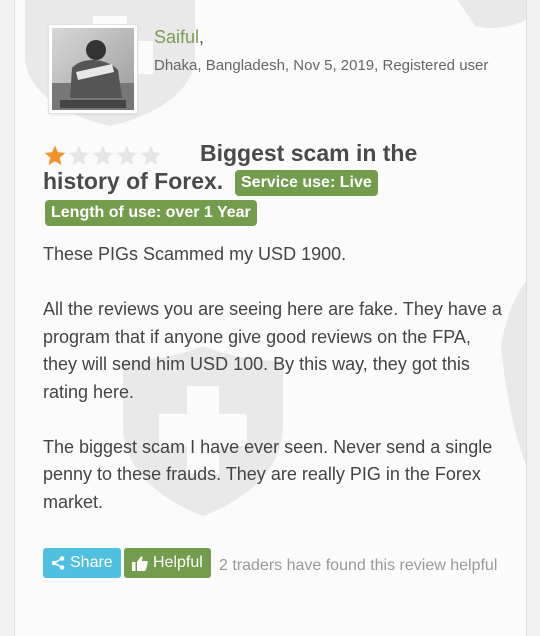 The height and width of the screenshot is (636, 540). Describe the element at coordinates (55, 155) in the screenshot. I see `star-filled-icon` at that location.